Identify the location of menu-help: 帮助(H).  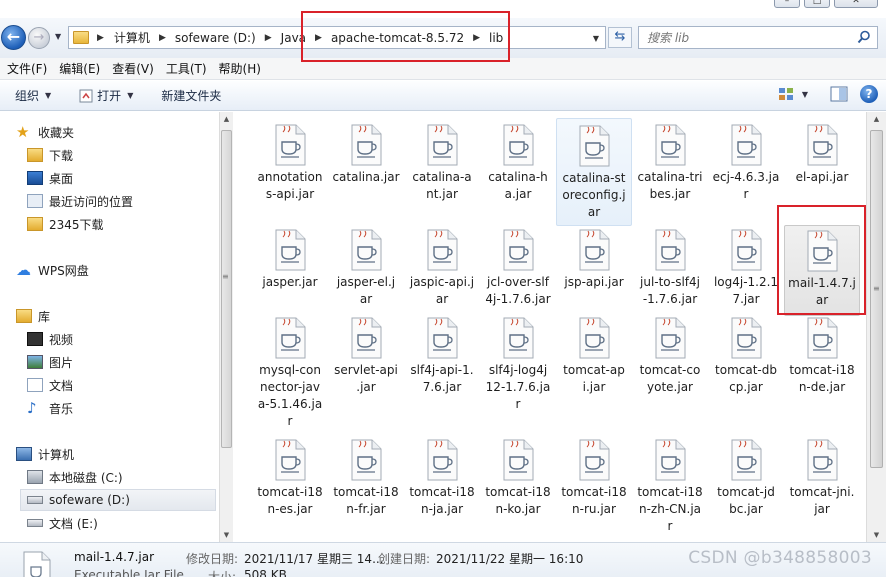
(243, 68).